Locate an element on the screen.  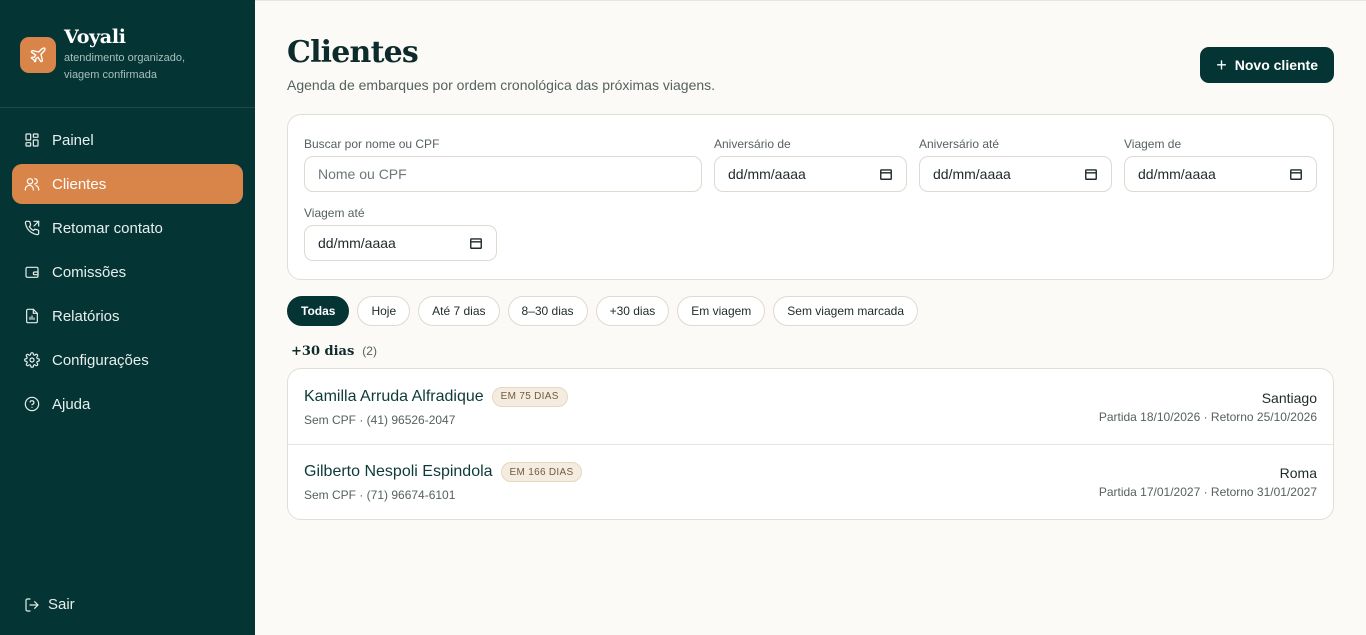
group-title: +30 dias is located at coordinates (323, 351).